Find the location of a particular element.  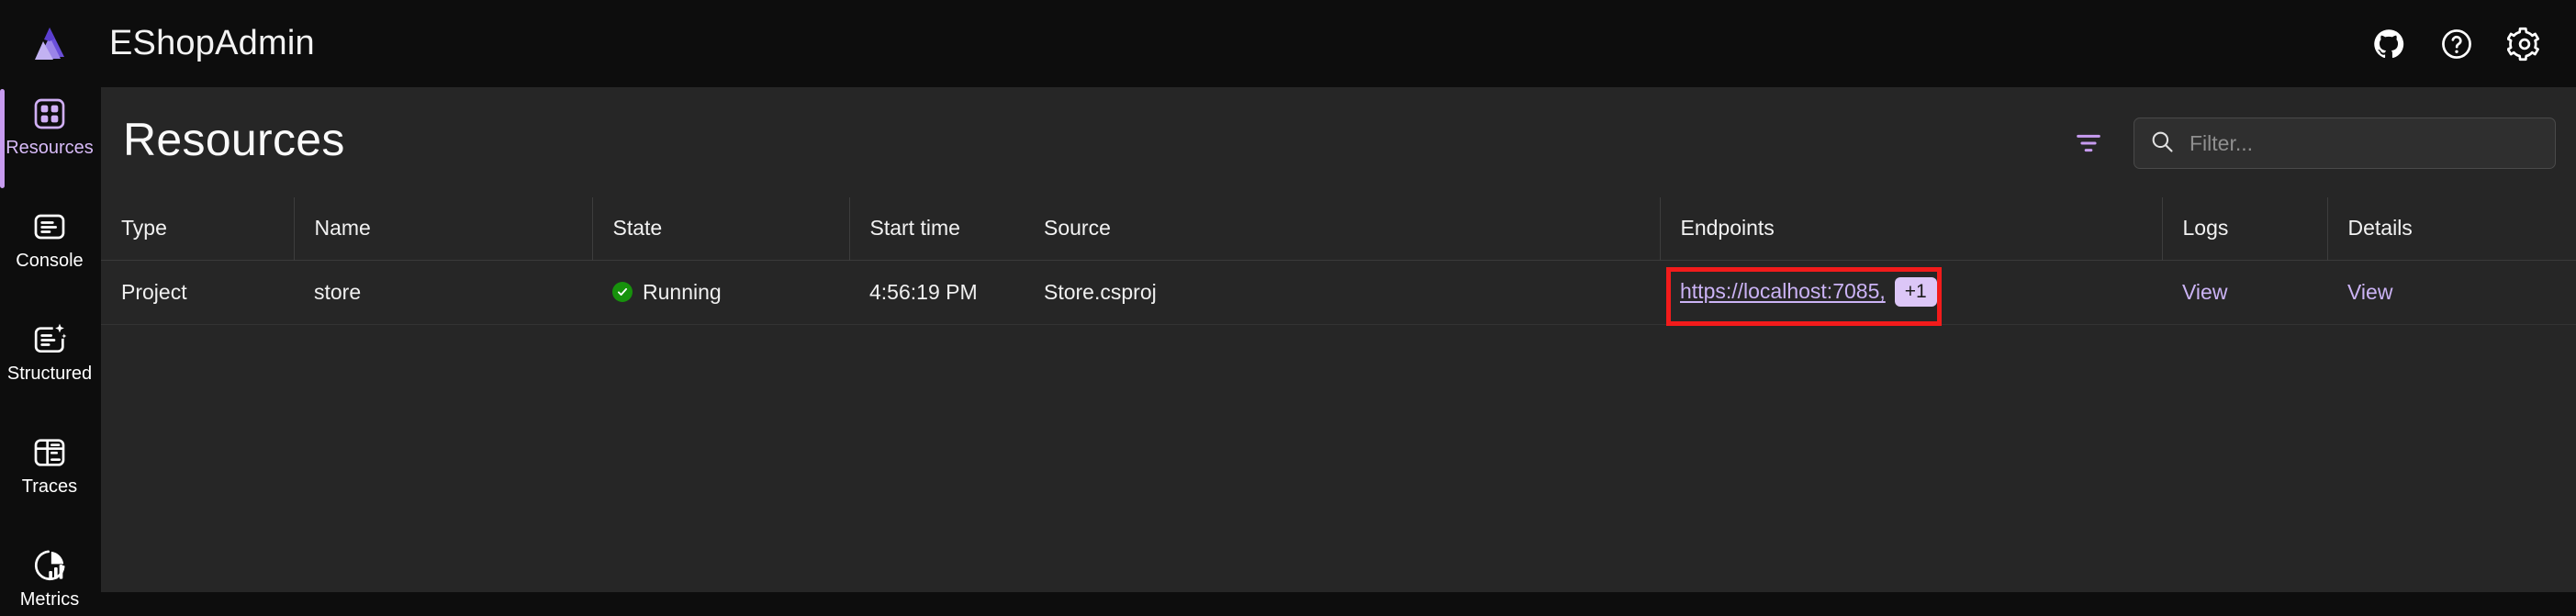

header-tools is located at coordinates (2313, 143).